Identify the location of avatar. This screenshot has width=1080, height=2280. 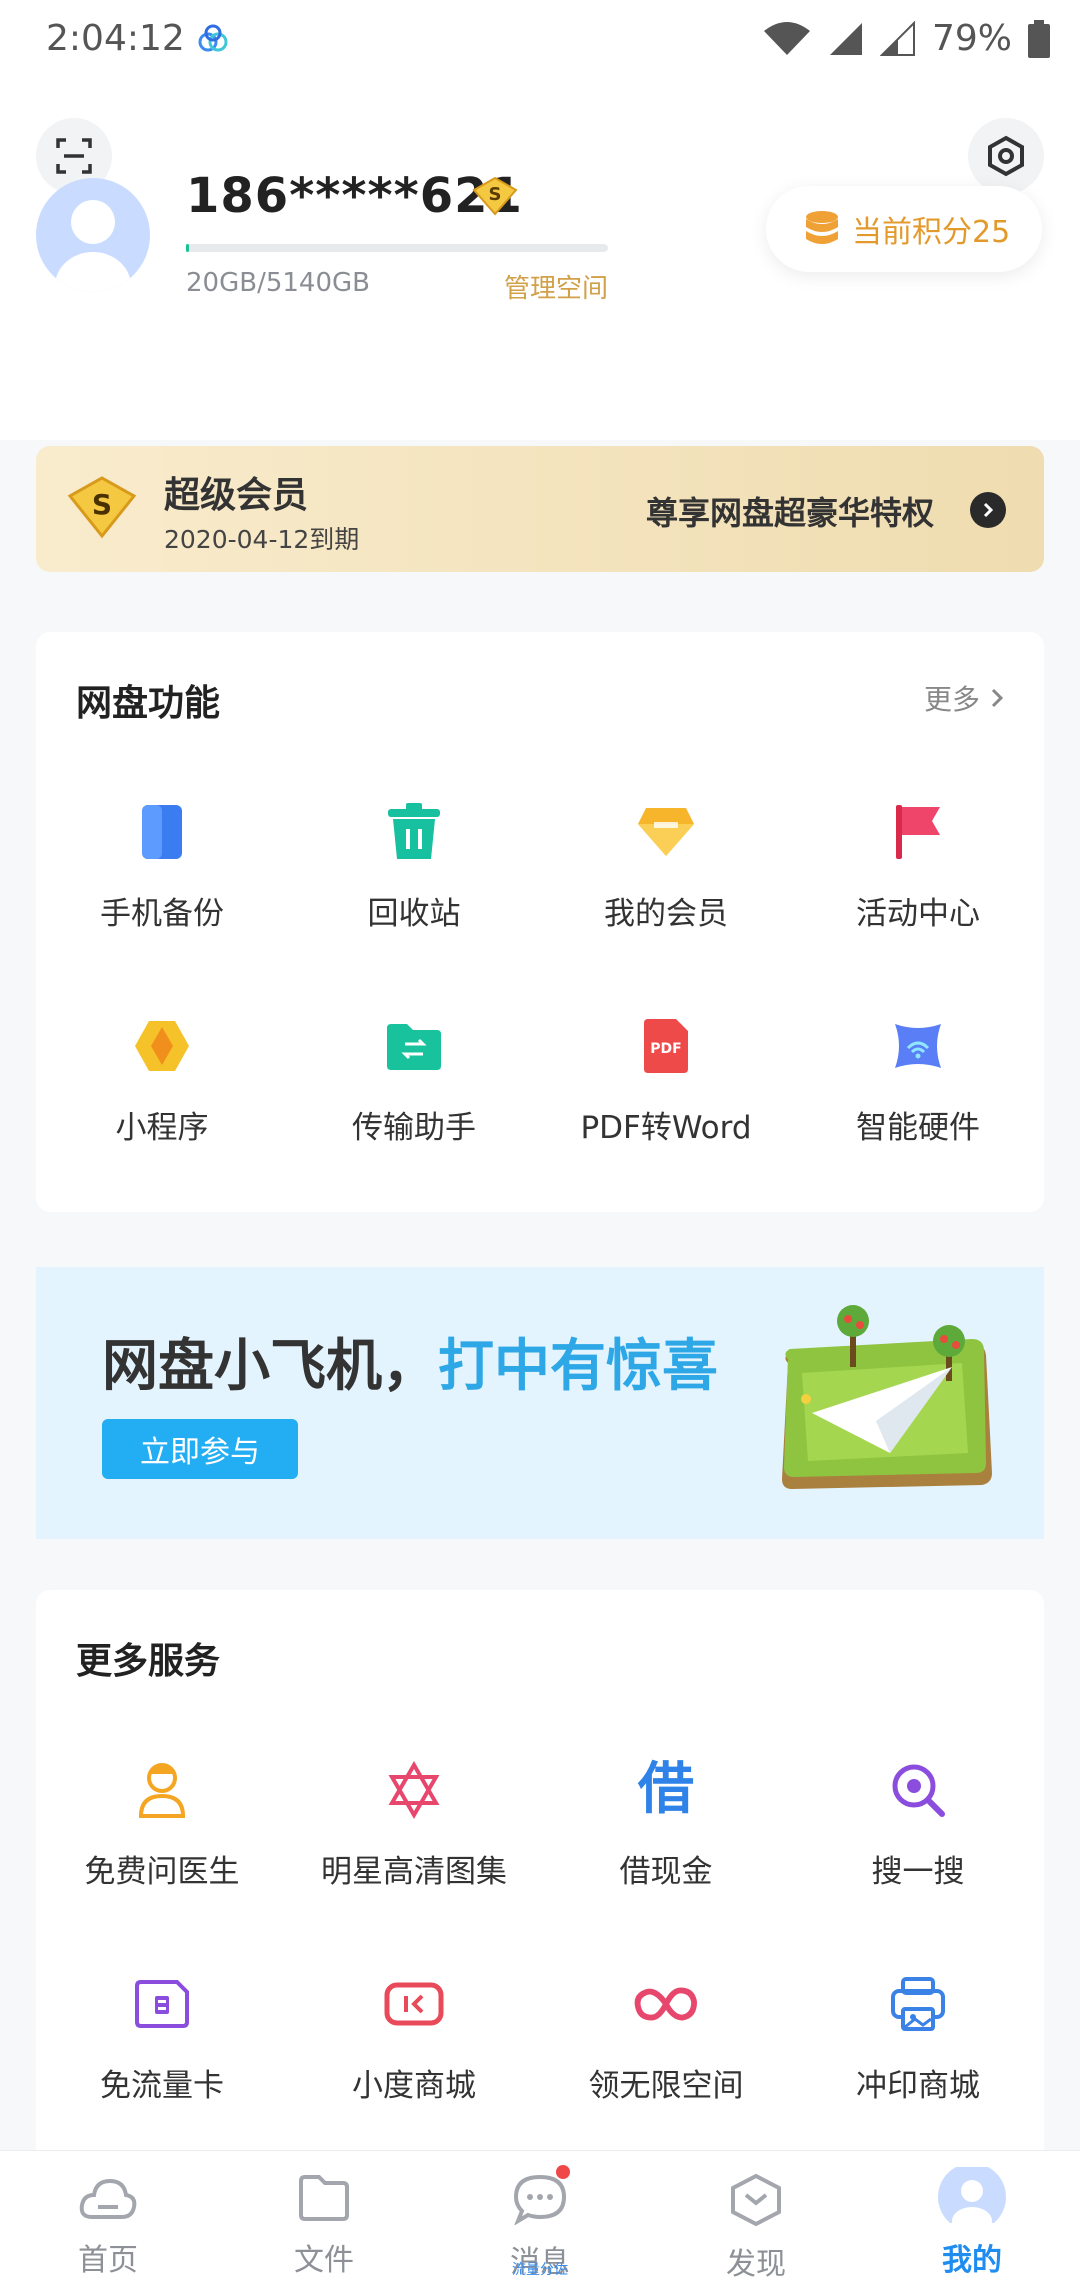
(93, 235).